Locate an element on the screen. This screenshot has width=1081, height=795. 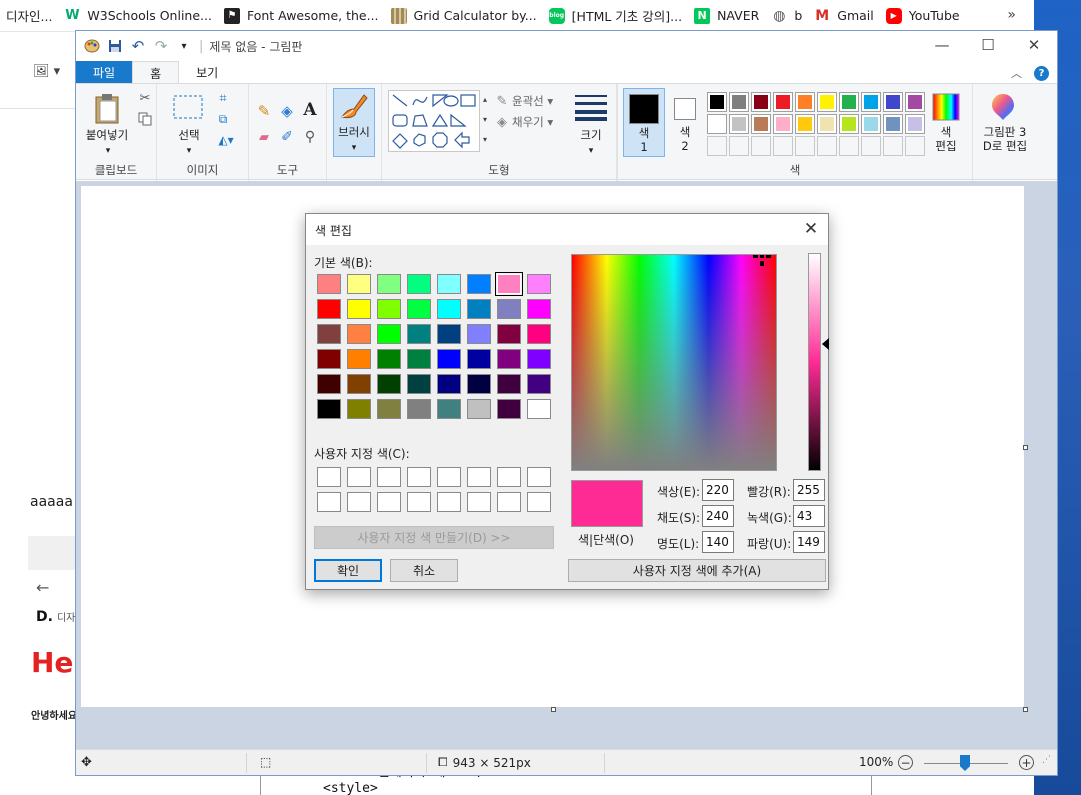
green-field: 43 is located at coordinates (809, 516).